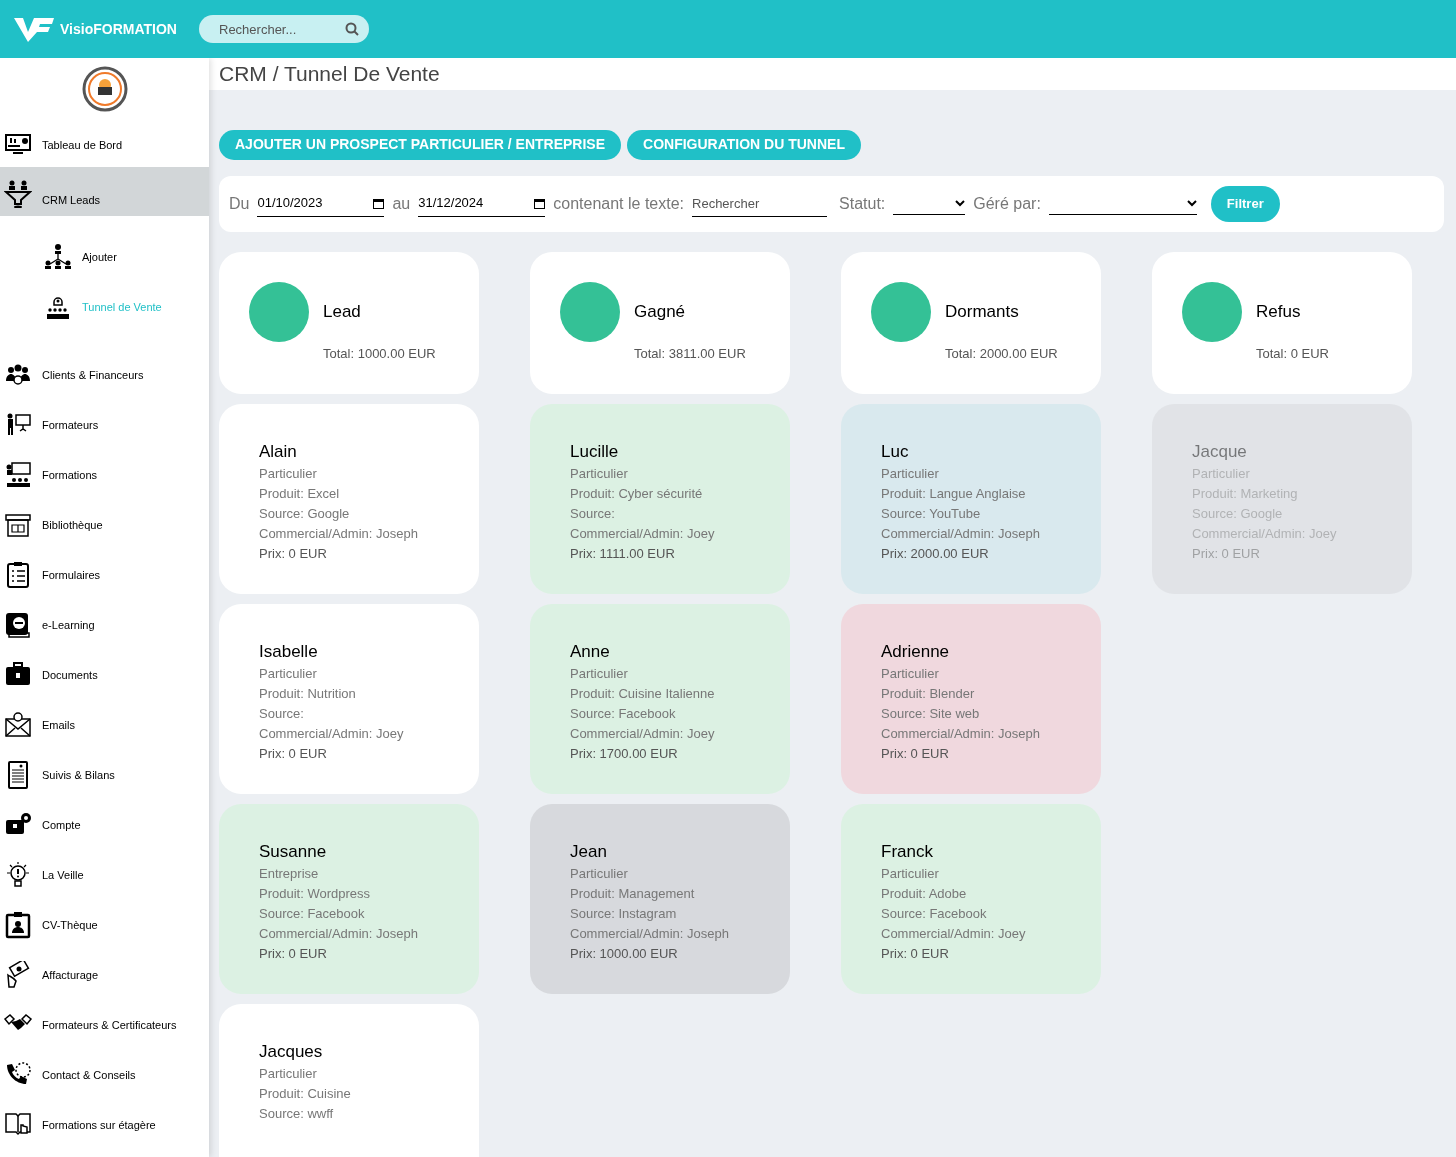 This screenshot has height=1157, width=1456. Describe the element at coordinates (642, 693) in the screenshot. I see `lead-detail: Produit: Cuisine Italienne` at that location.